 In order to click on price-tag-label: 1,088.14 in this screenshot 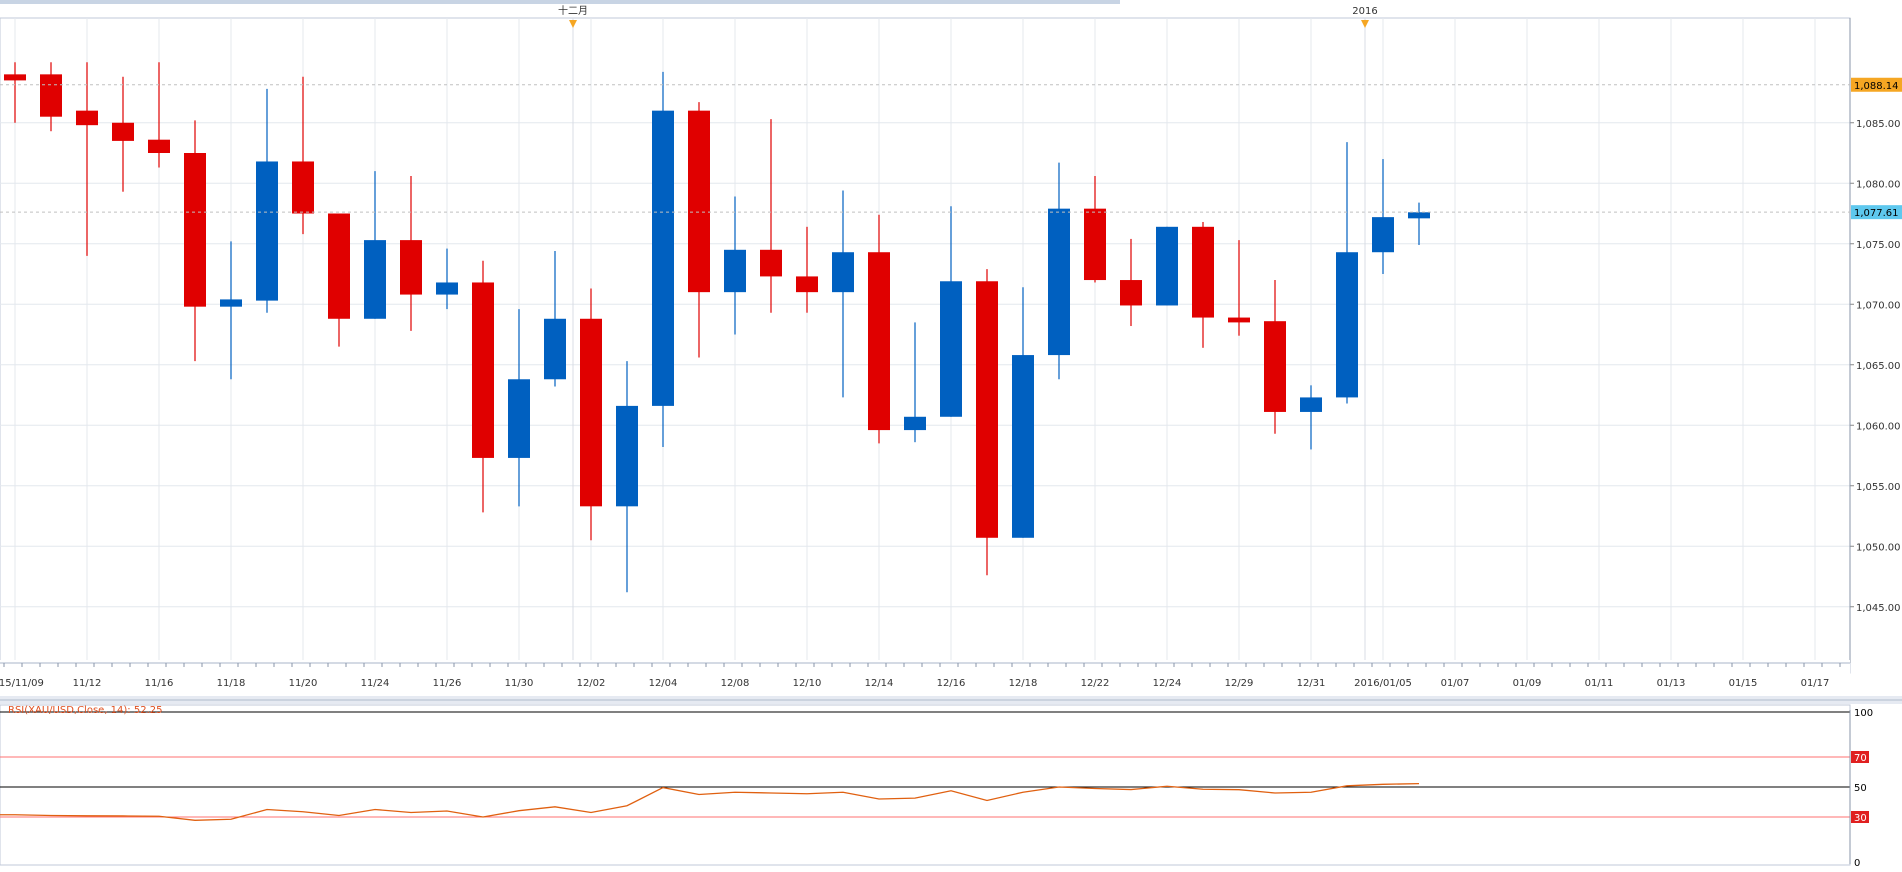, I will do `click(1876, 86)`.